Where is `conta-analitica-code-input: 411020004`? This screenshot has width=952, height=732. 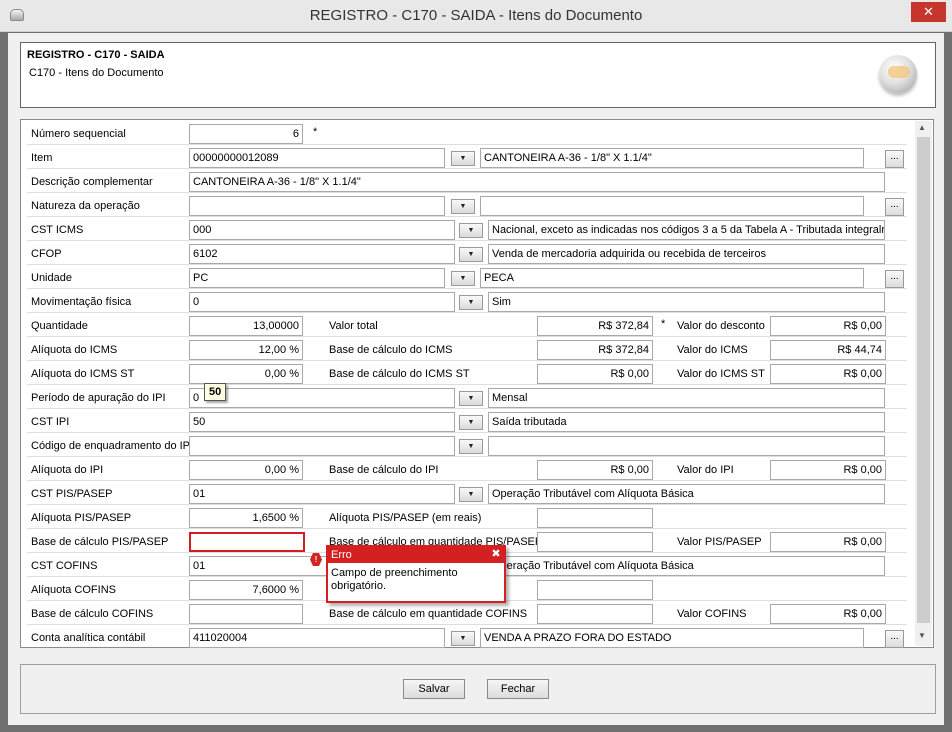
conta-analitica-code-input: 411020004 is located at coordinates (317, 638).